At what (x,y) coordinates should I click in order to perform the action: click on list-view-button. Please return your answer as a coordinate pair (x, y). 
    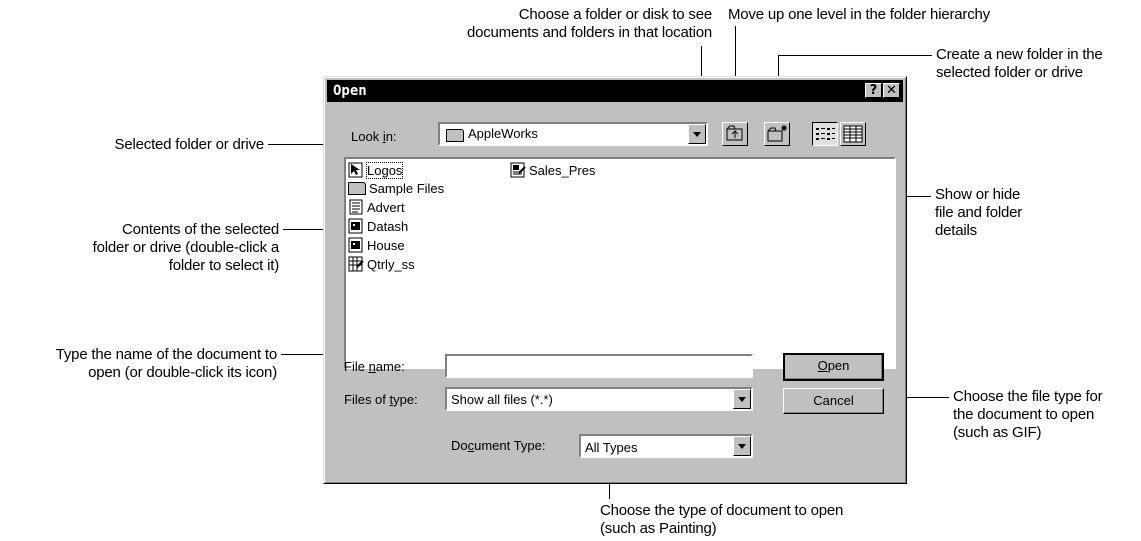
    Looking at the image, I should click on (825, 134).